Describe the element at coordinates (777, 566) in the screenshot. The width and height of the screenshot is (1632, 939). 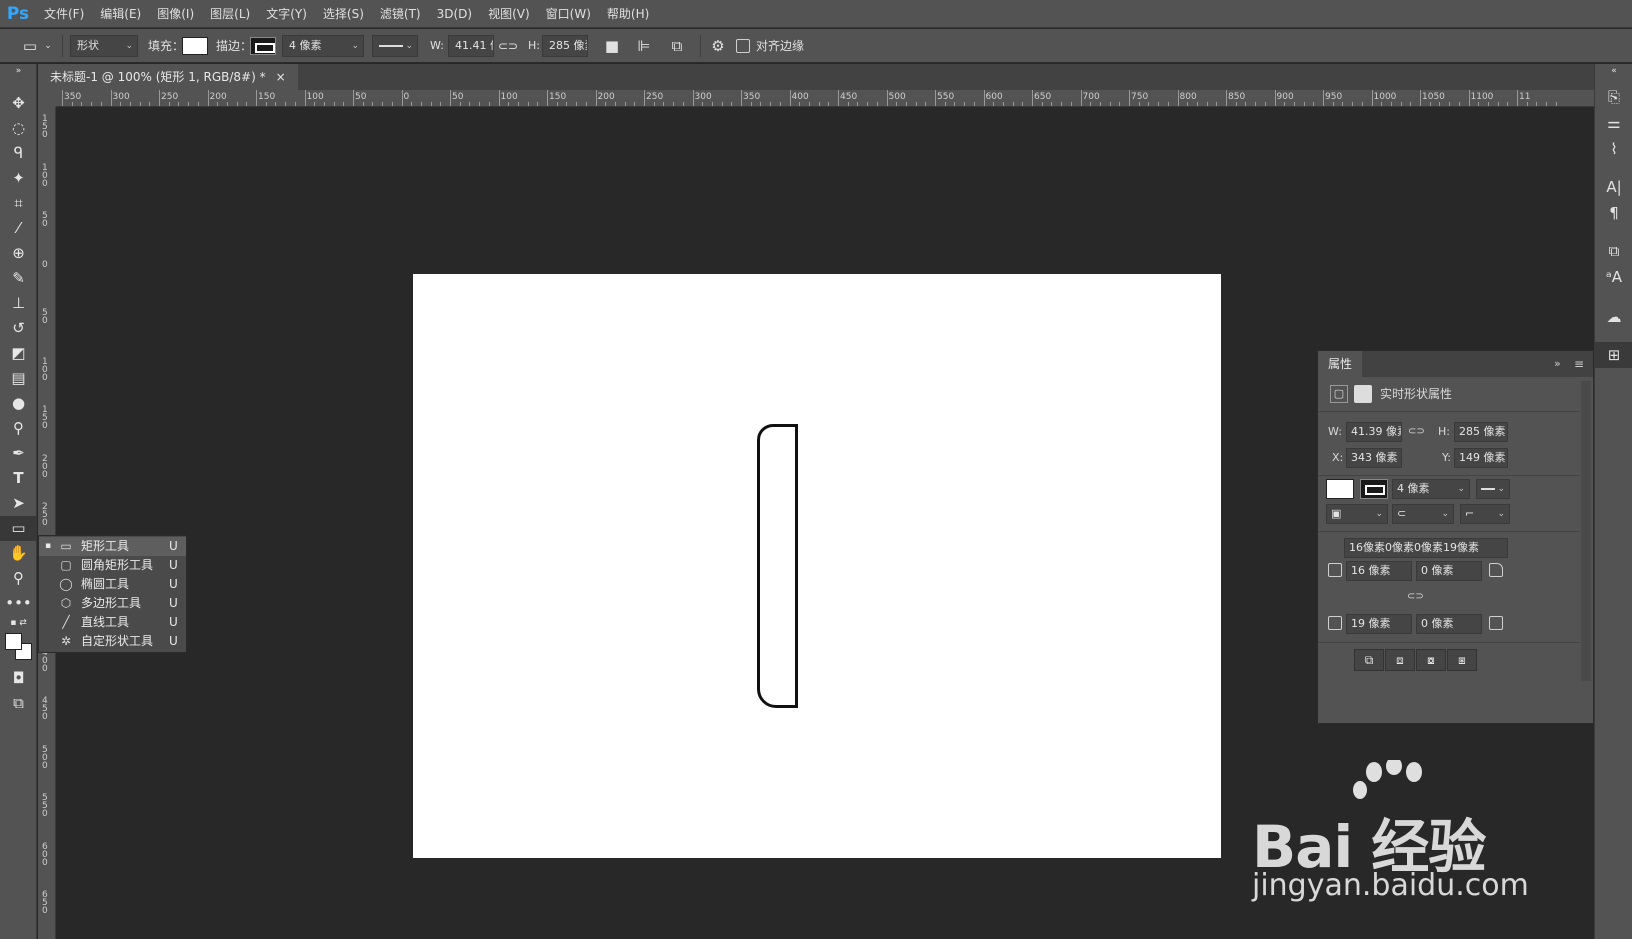
I see `rectangle-shape-layer` at that location.